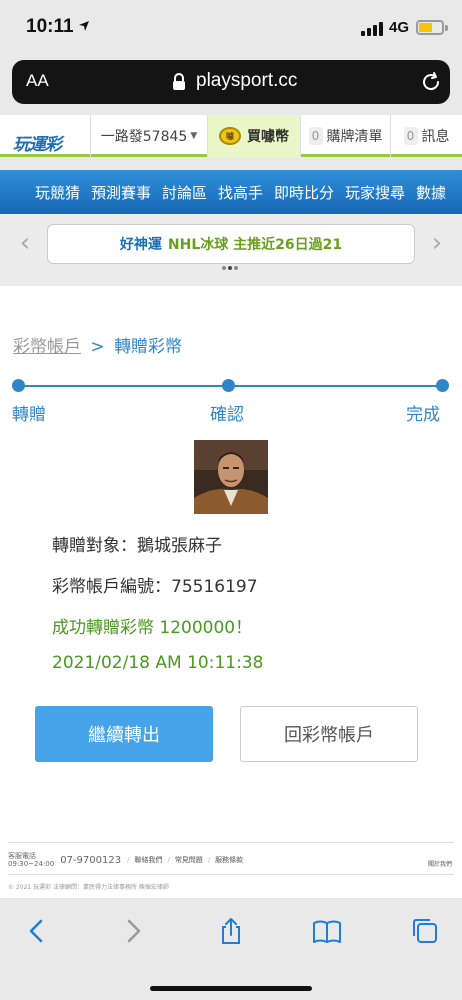  I want to click on breadcrumb-current: 轉贈彩幣, so click(148, 347).